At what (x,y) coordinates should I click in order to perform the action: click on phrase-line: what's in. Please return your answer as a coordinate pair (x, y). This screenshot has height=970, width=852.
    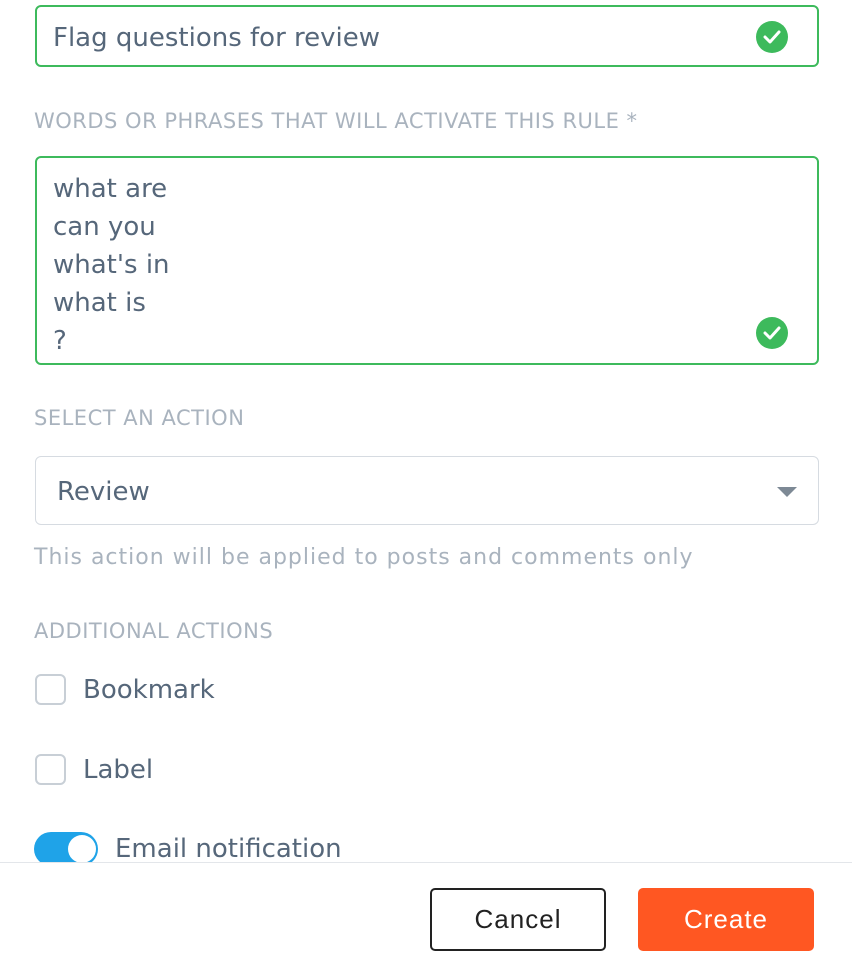
    Looking at the image, I should click on (111, 265).